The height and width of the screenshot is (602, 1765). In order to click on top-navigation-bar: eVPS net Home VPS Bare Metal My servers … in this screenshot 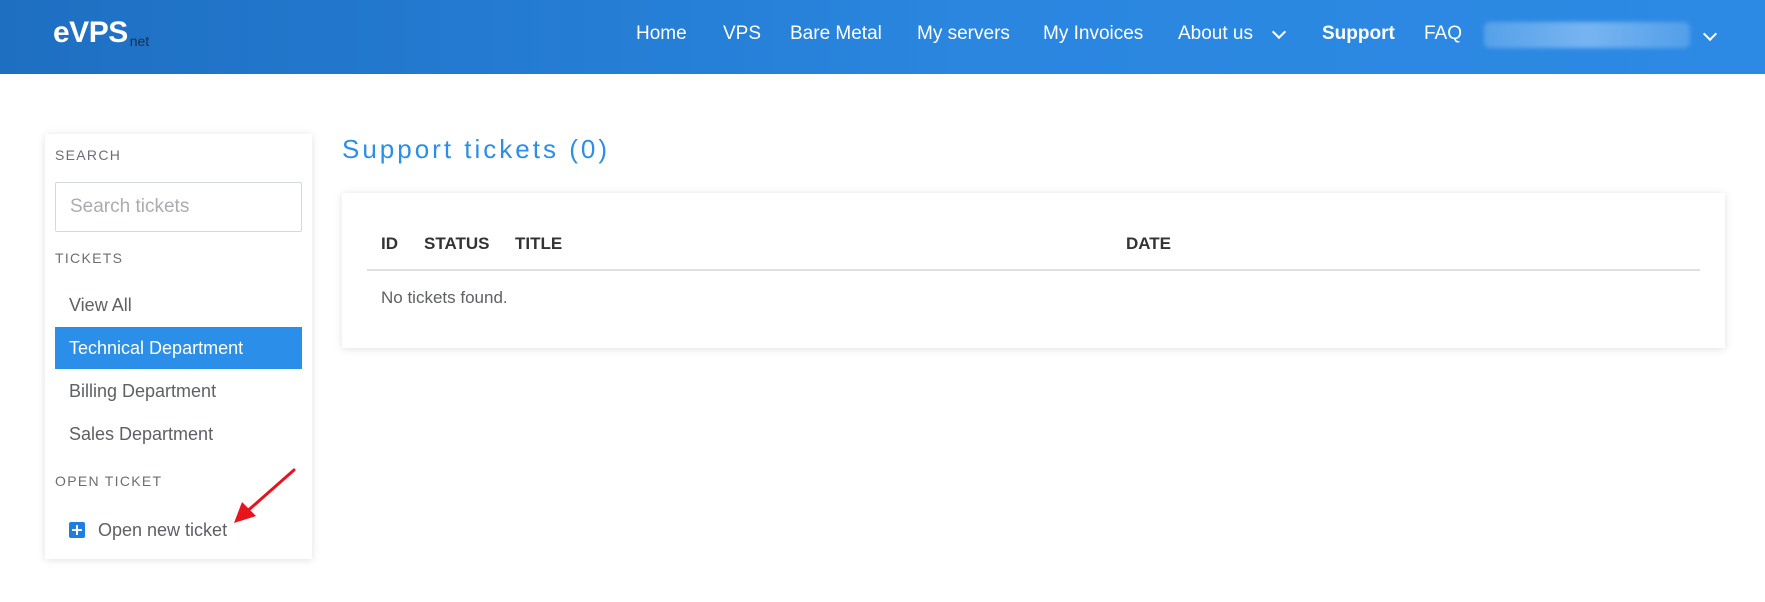, I will do `click(882, 37)`.